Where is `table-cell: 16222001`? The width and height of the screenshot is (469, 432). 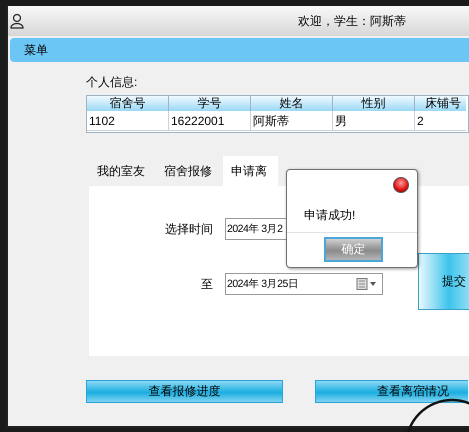
table-cell: 16222001 is located at coordinates (210, 121).